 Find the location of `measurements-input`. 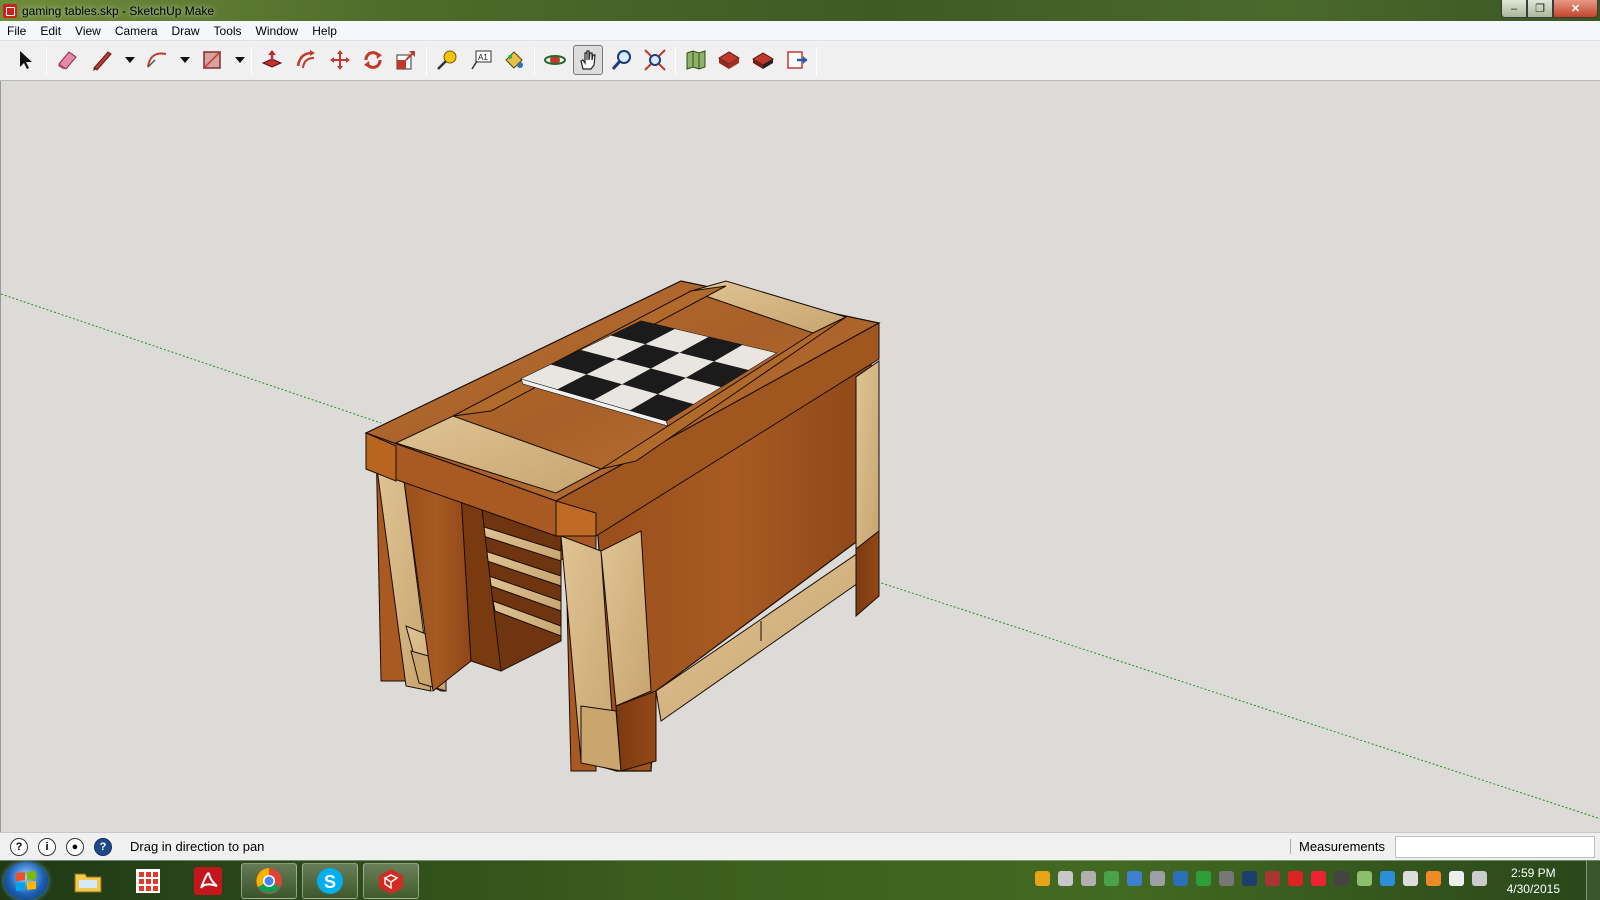

measurements-input is located at coordinates (1495, 847).